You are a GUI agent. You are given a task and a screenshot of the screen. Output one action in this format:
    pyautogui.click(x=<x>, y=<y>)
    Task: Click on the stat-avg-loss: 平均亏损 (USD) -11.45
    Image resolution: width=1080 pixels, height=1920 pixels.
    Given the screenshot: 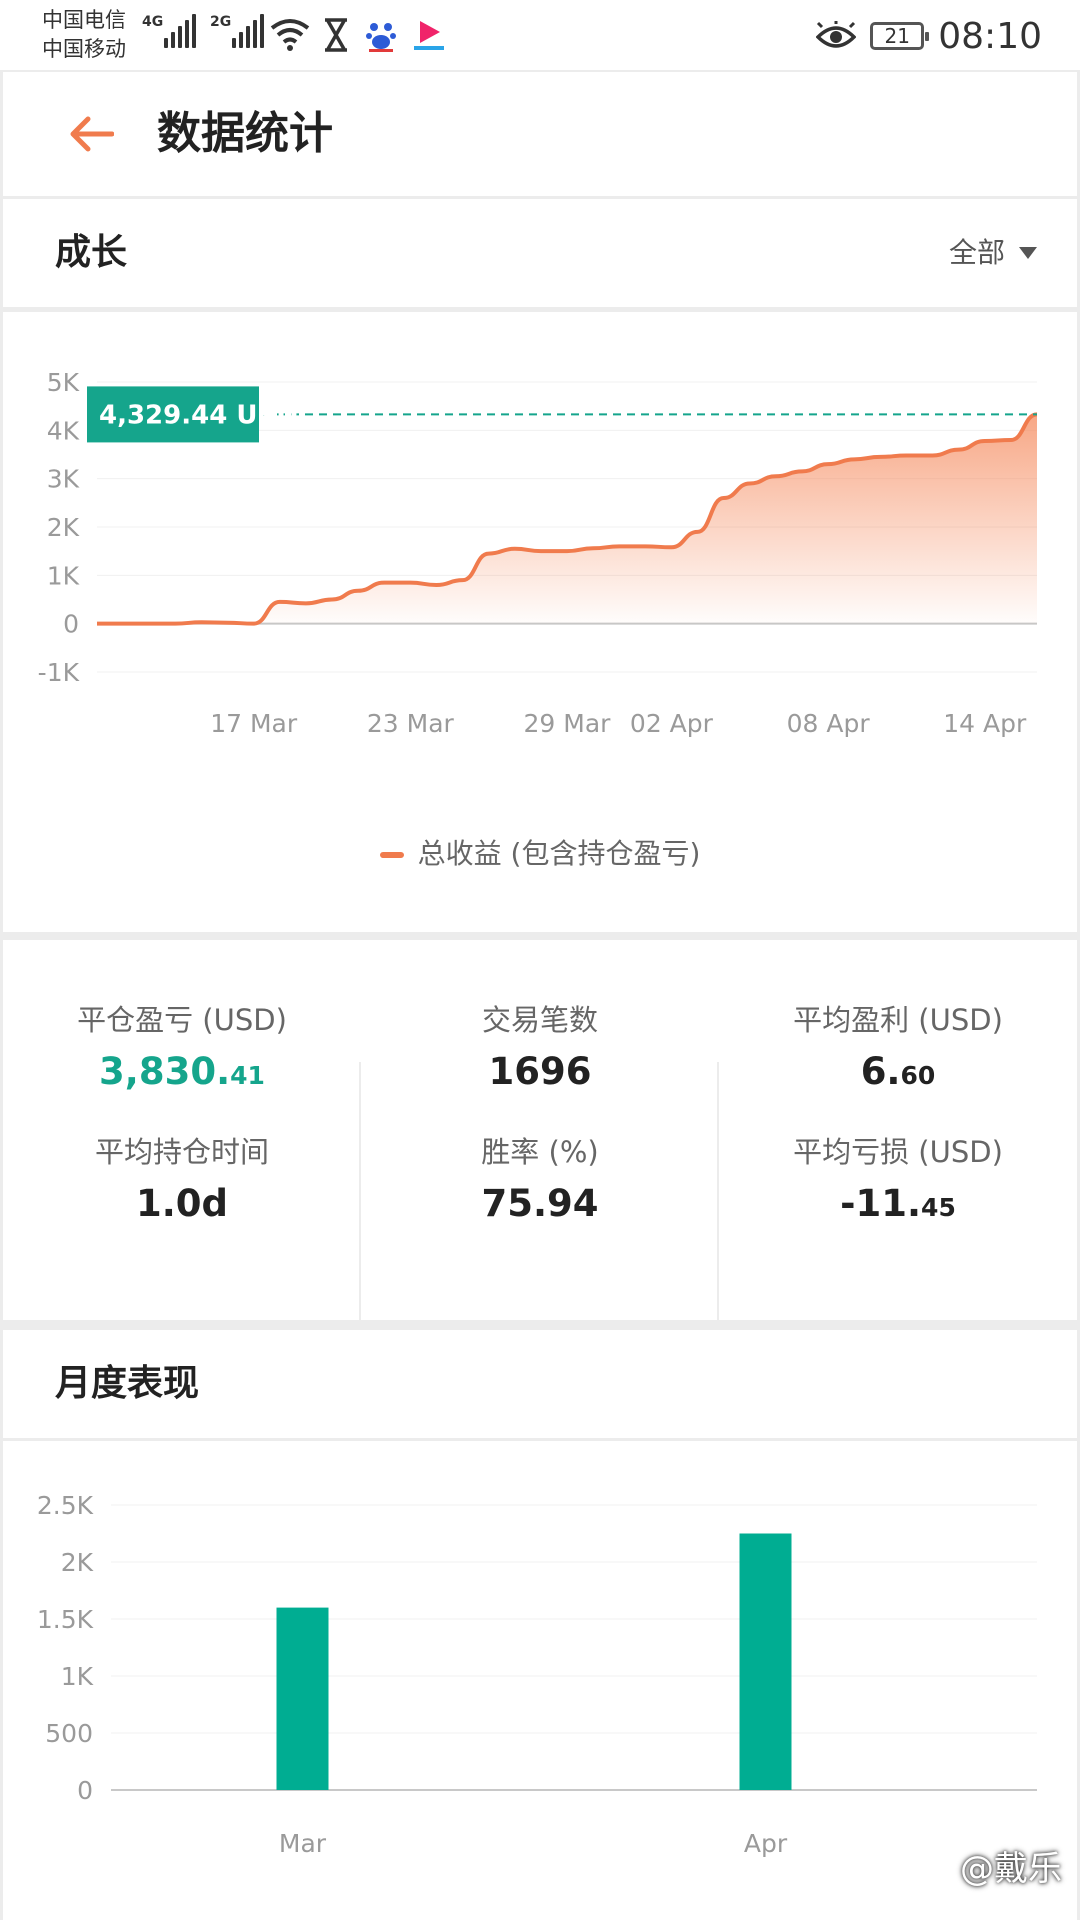 What is the action you would take?
    pyautogui.click(x=898, y=1183)
    